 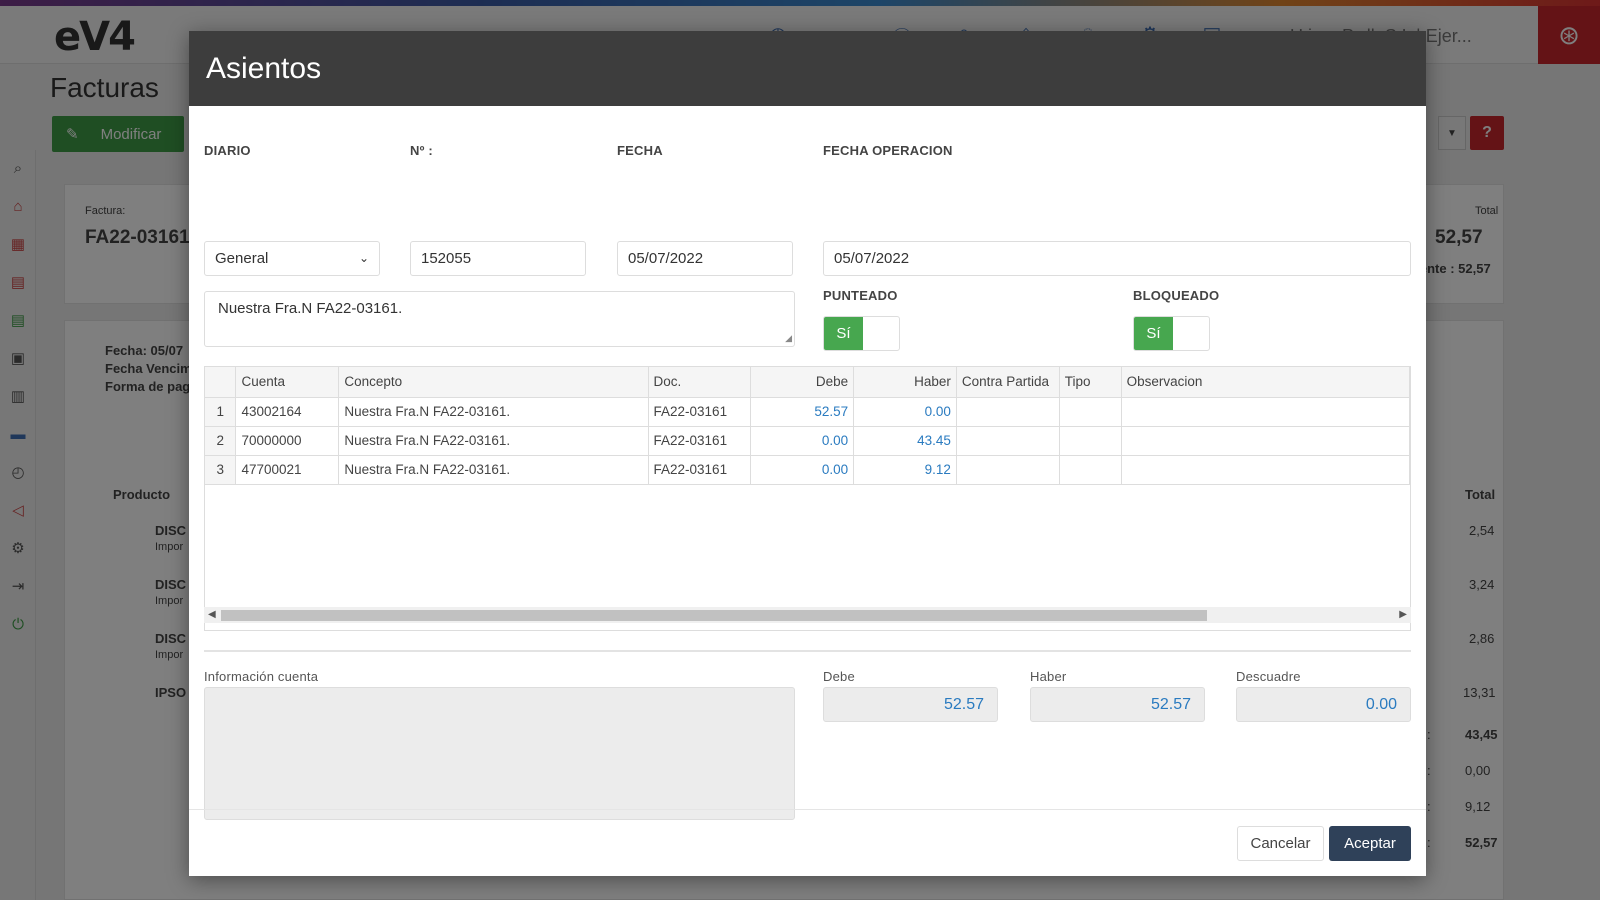 What do you see at coordinates (910, 704) in the screenshot?
I see `debe-total-value: 52.57` at bounding box center [910, 704].